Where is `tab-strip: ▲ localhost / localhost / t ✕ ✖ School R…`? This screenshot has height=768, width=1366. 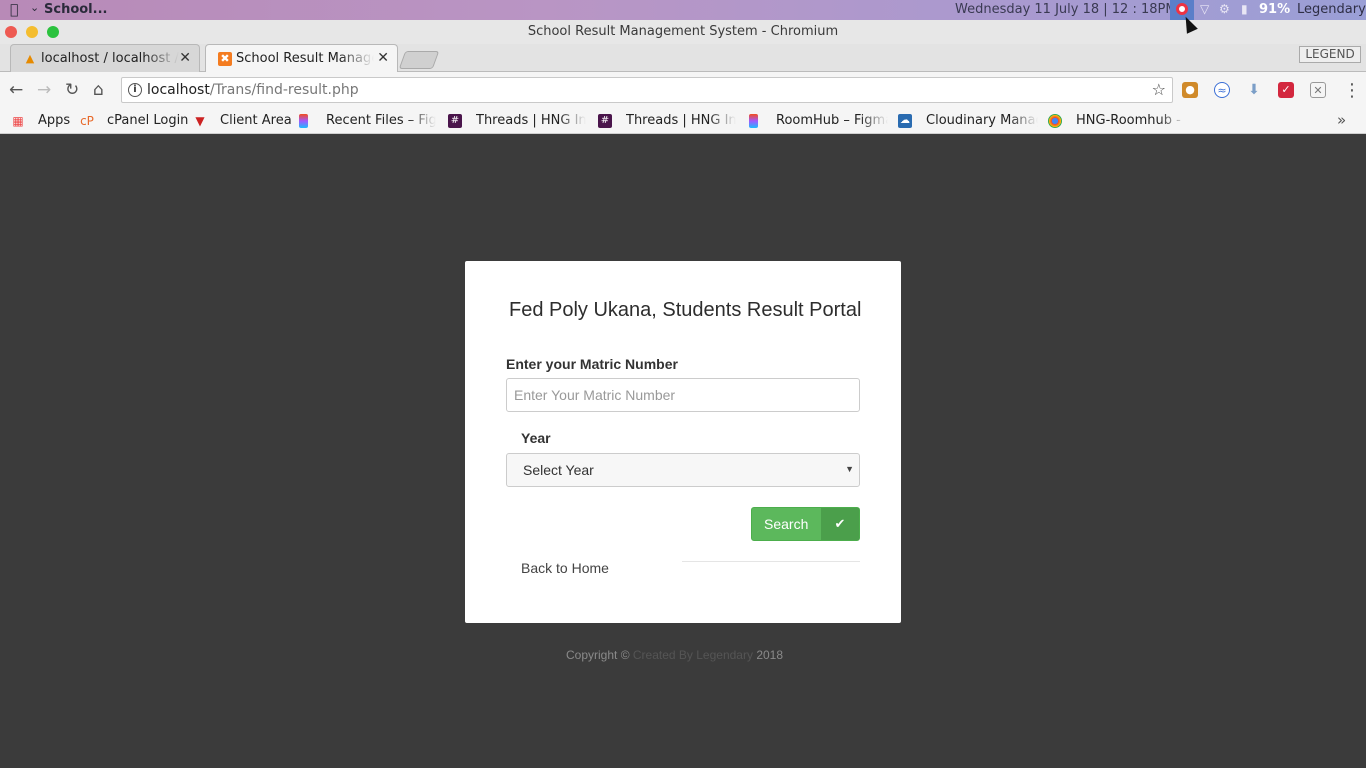
tab-strip: ▲ localhost / localhost / t ✕ ✖ School R… is located at coordinates (683, 58).